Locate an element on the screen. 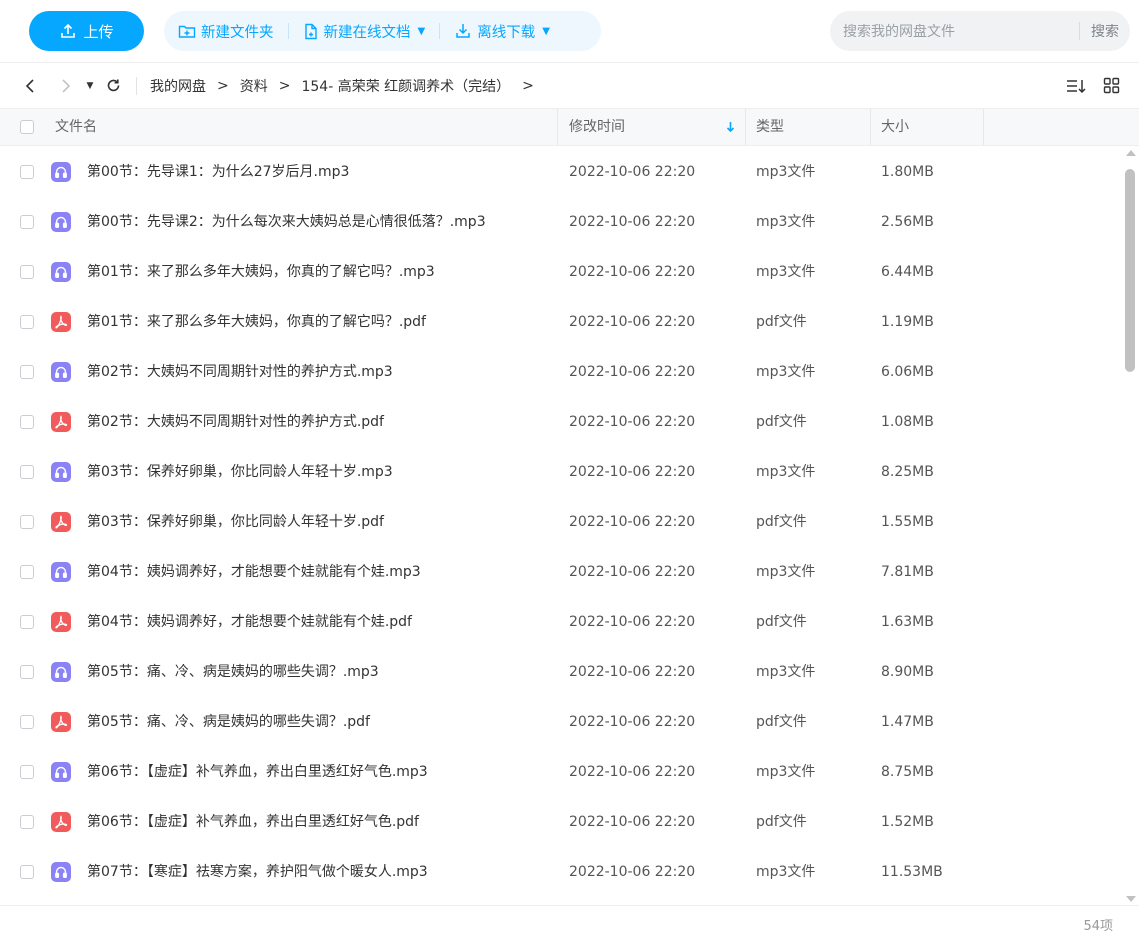 This screenshot has width=1139, height=941. refresh-icon is located at coordinates (113, 86).